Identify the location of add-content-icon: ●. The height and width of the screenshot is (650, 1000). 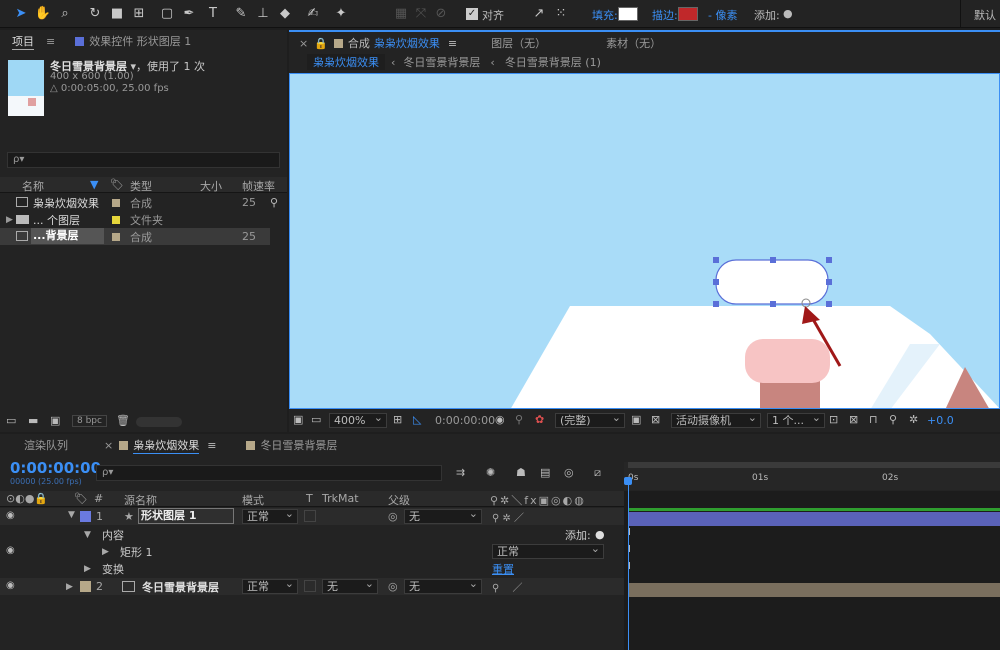
(600, 534).